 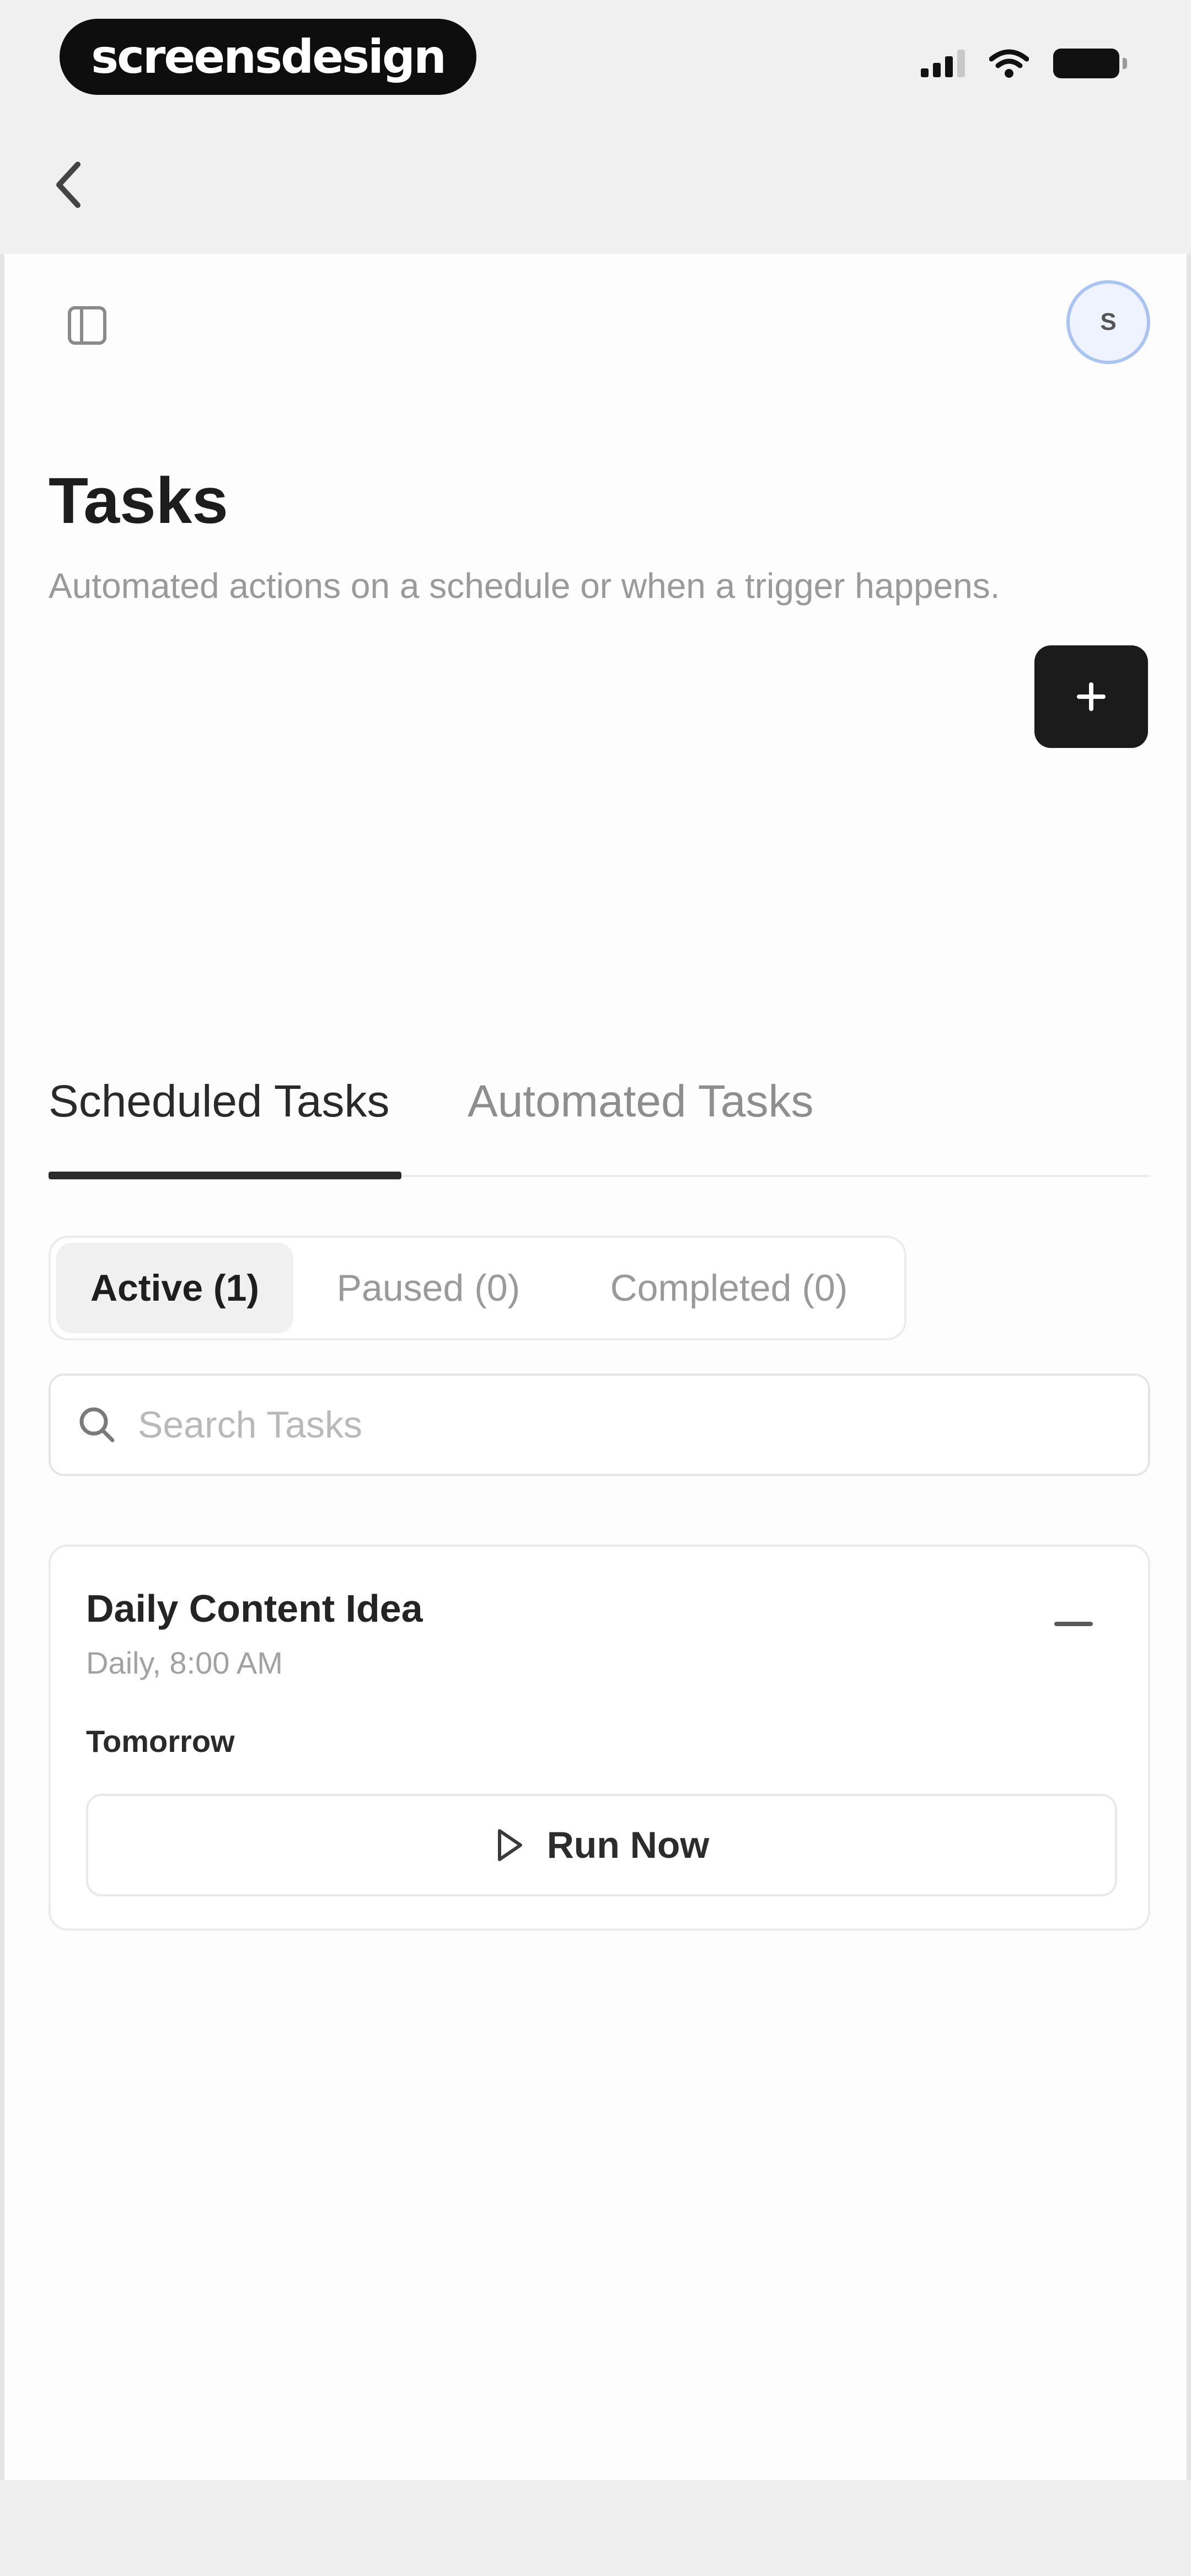 What do you see at coordinates (184, 1662) in the screenshot?
I see `task-schedule: Daily, 8:00 AM` at bounding box center [184, 1662].